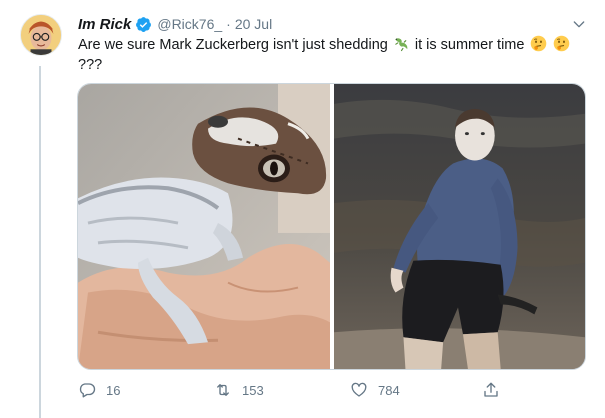 The image size is (605, 418). What do you see at coordinates (401, 45) in the screenshot?
I see `lizard-emoji-icon` at bounding box center [401, 45].